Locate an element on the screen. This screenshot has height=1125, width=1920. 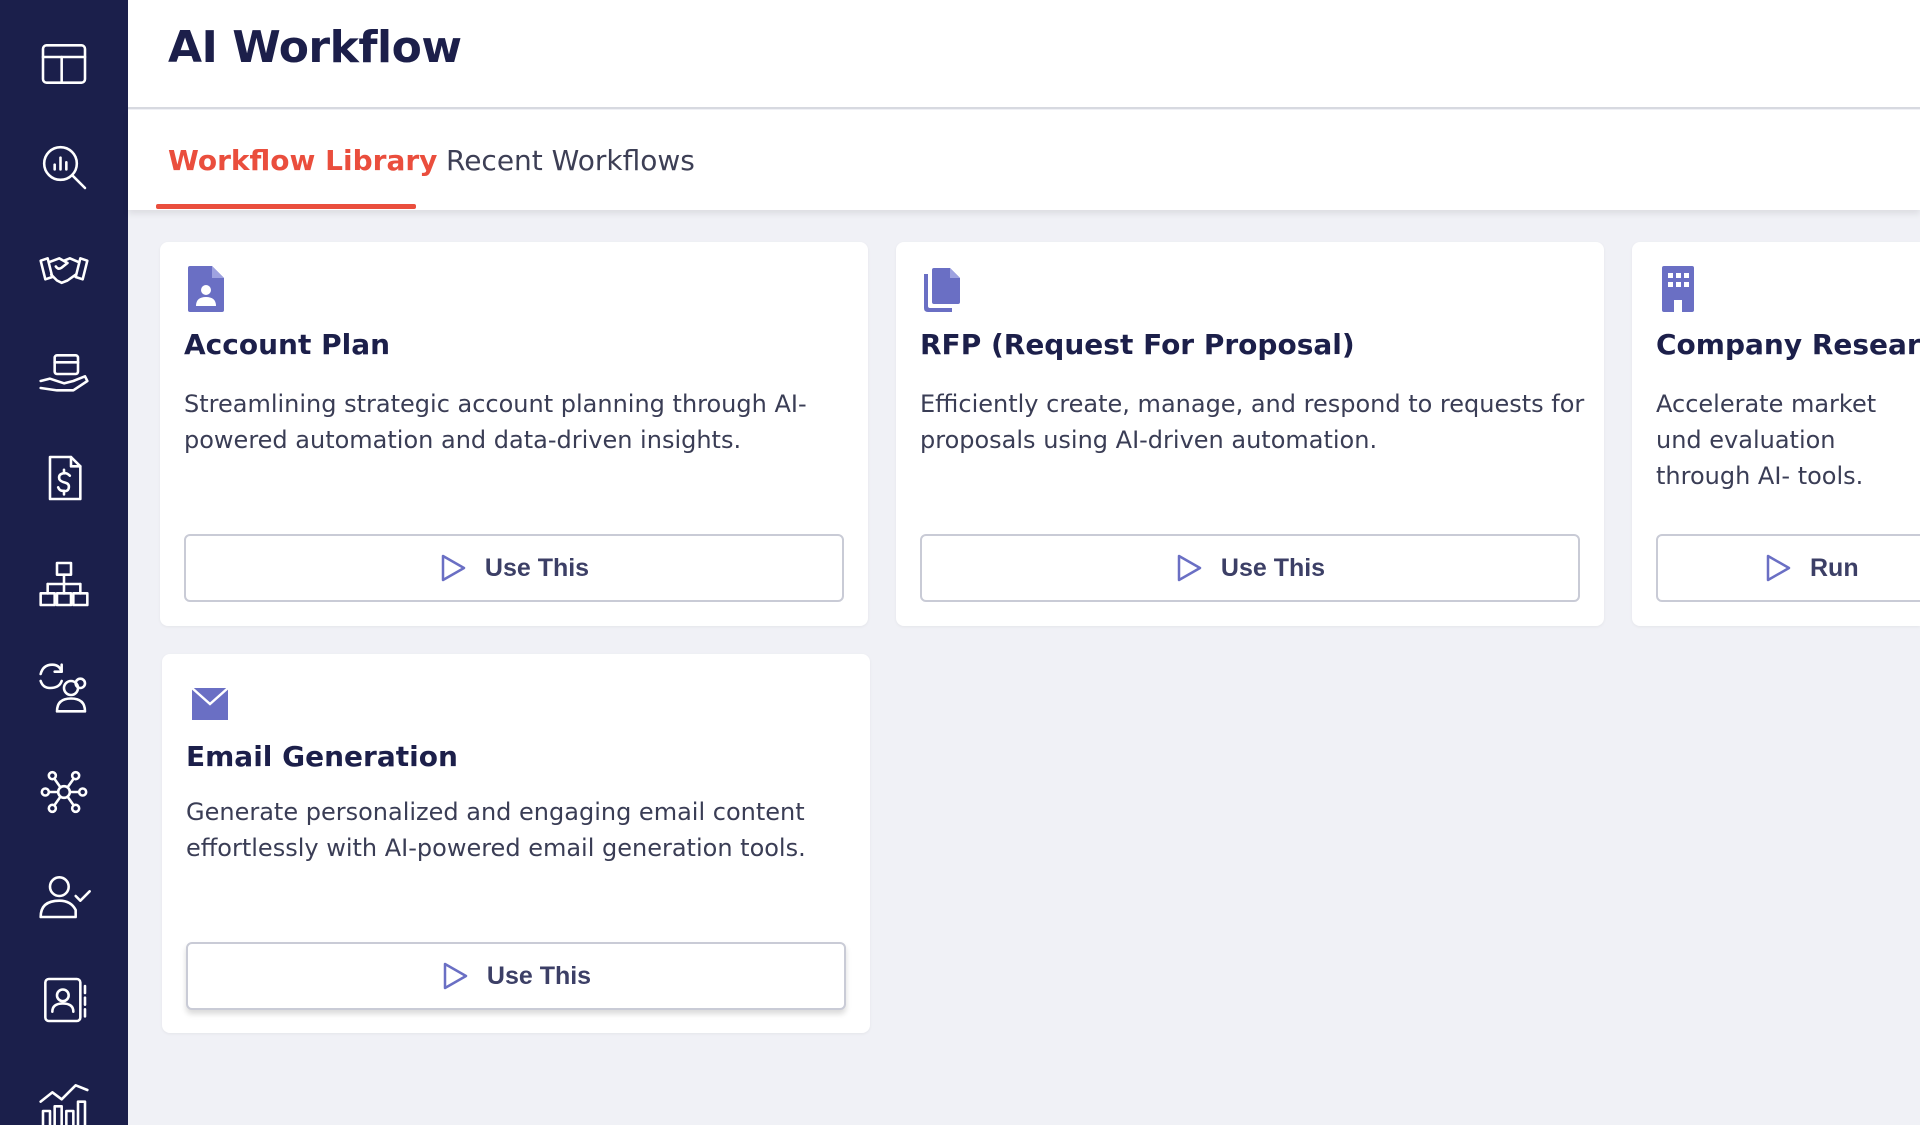
account-document-icon is located at coordinates (206, 289).